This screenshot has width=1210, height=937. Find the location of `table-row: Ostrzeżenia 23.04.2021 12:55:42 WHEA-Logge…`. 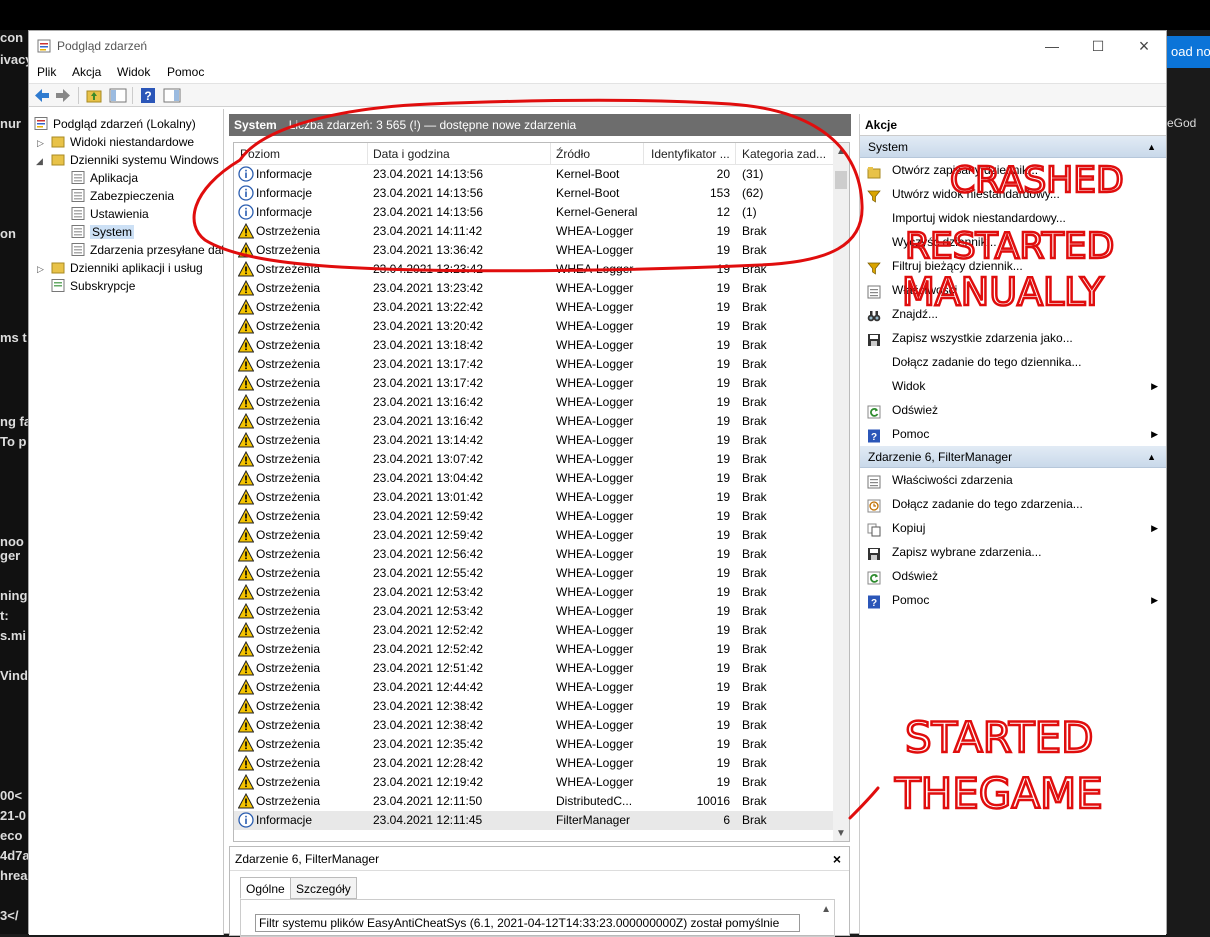

table-row: Ostrzeżenia 23.04.2021 12:55:42 WHEA-Logge… is located at coordinates (534, 573).